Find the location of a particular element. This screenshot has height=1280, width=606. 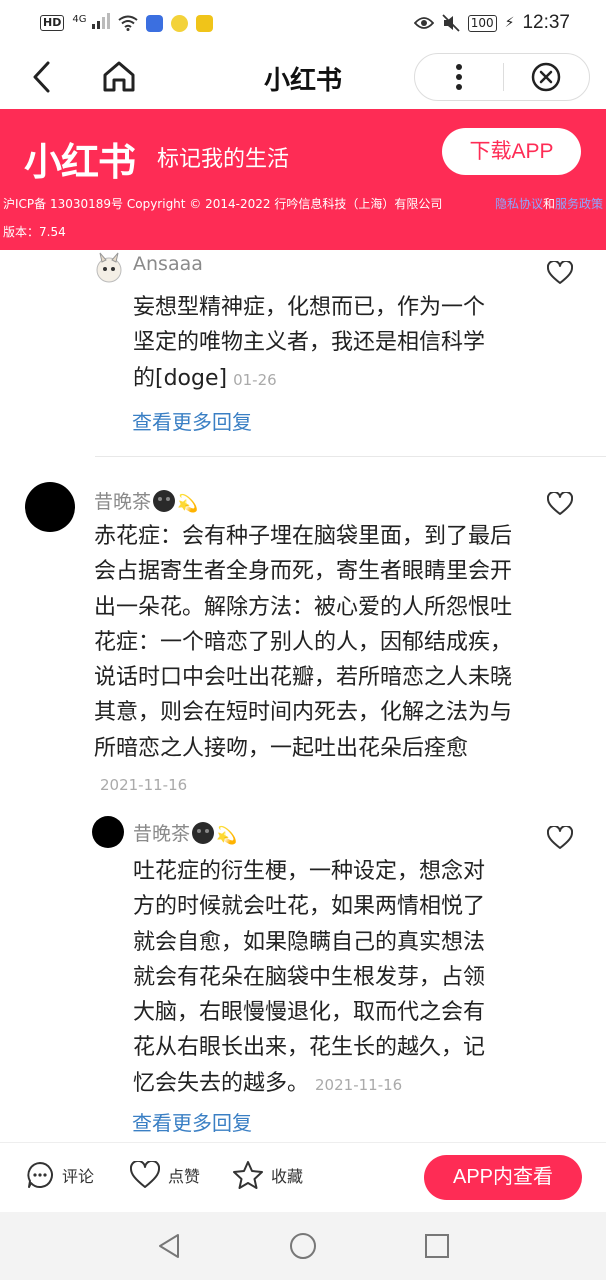

status-left: HD 4G is located at coordinates (127, 23).